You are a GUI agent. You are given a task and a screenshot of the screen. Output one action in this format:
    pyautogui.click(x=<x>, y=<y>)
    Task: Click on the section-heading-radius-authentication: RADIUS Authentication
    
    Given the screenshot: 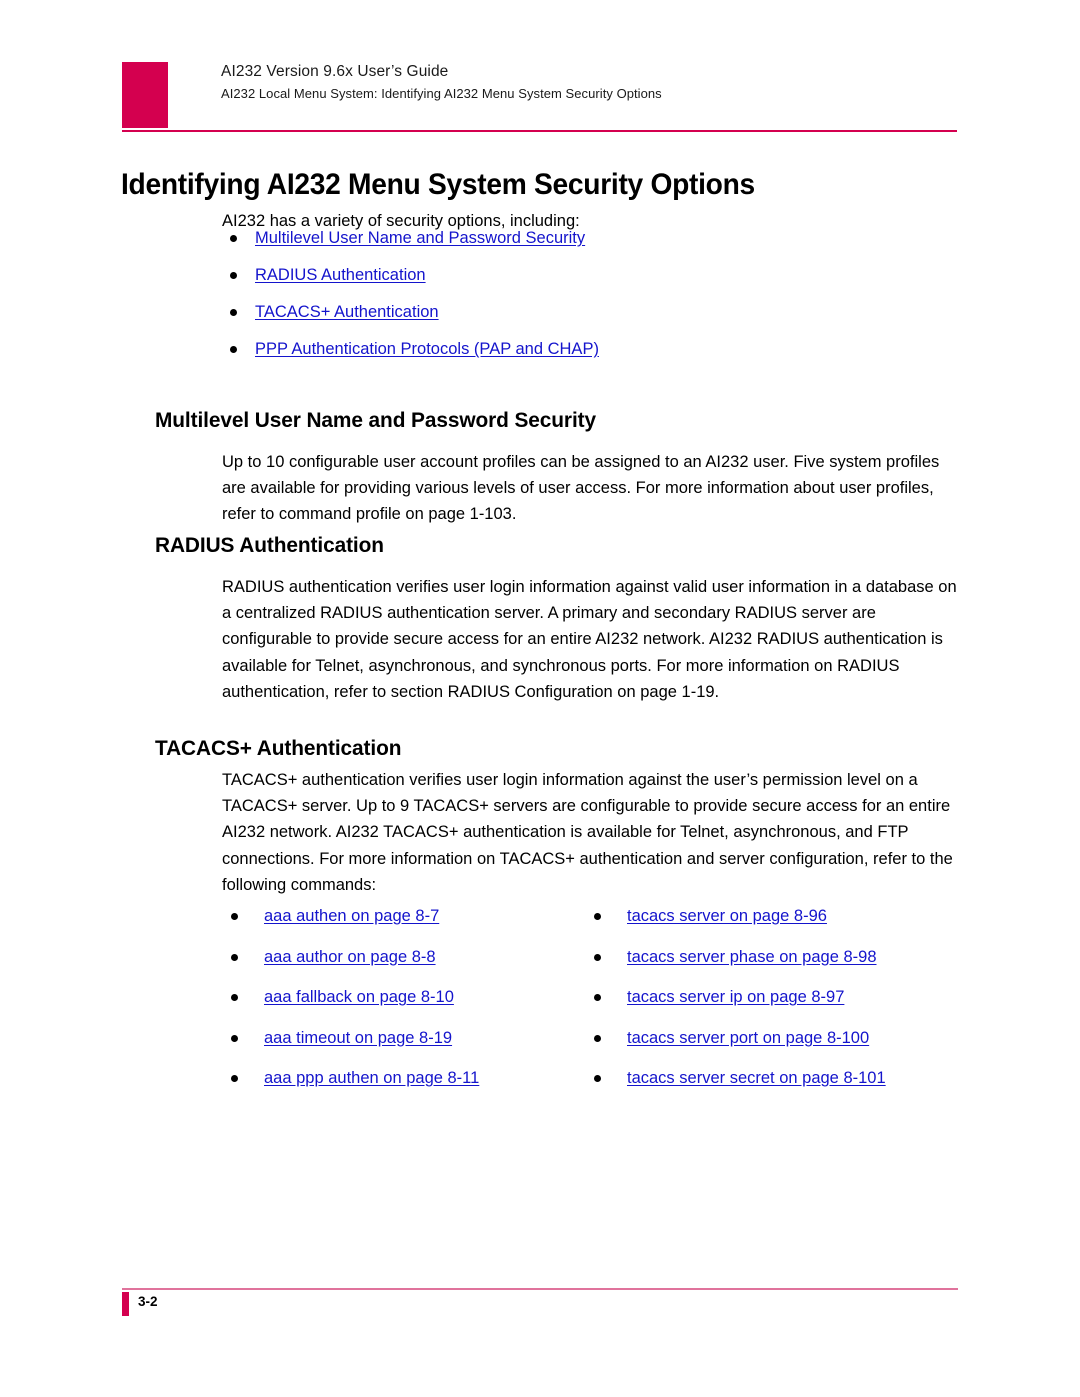 What is the action you would take?
    pyautogui.click(x=269, y=544)
    